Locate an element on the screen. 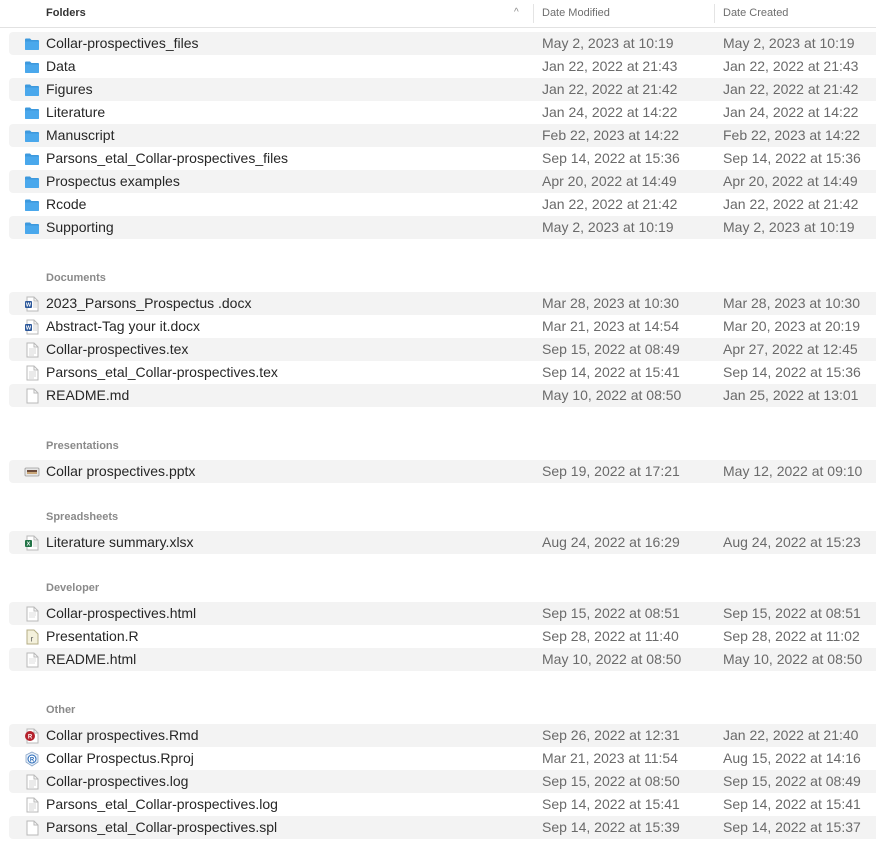 This screenshot has height=841, width=876. date-modified: Sep 14, 2022 at 15:36 is located at coordinates (611, 158).